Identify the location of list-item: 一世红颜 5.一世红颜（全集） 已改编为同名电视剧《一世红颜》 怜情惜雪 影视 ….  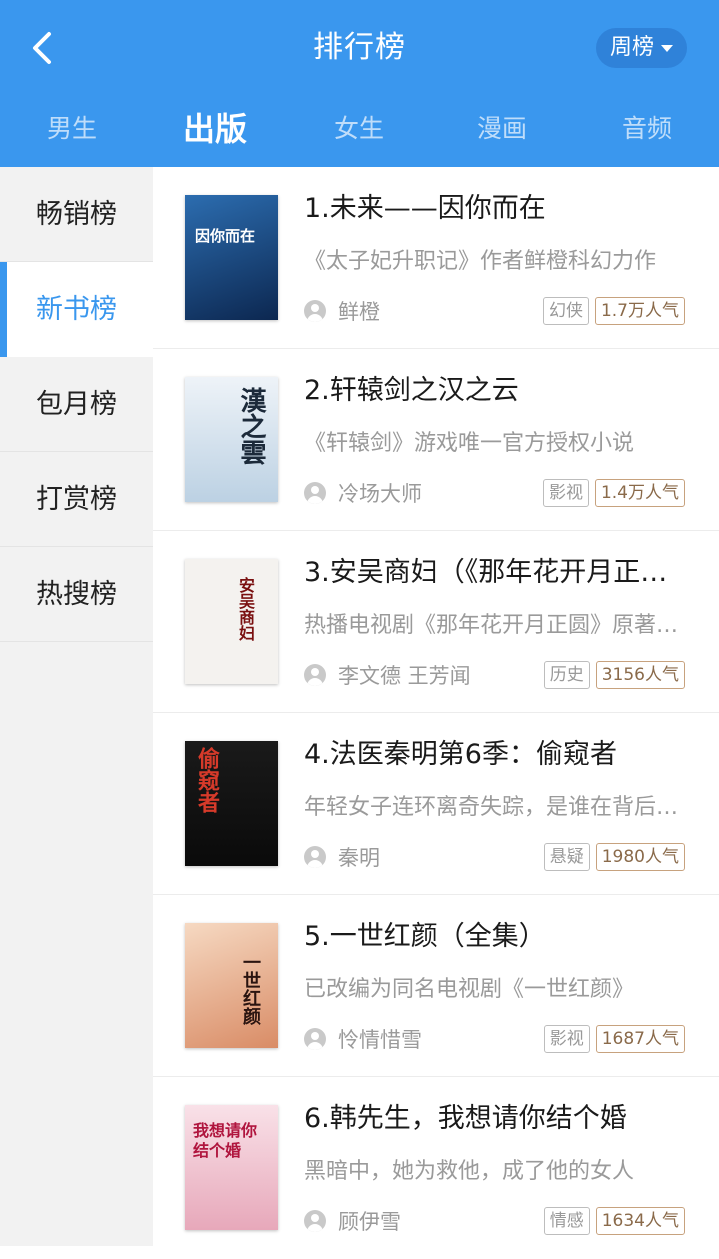
(436, 986).